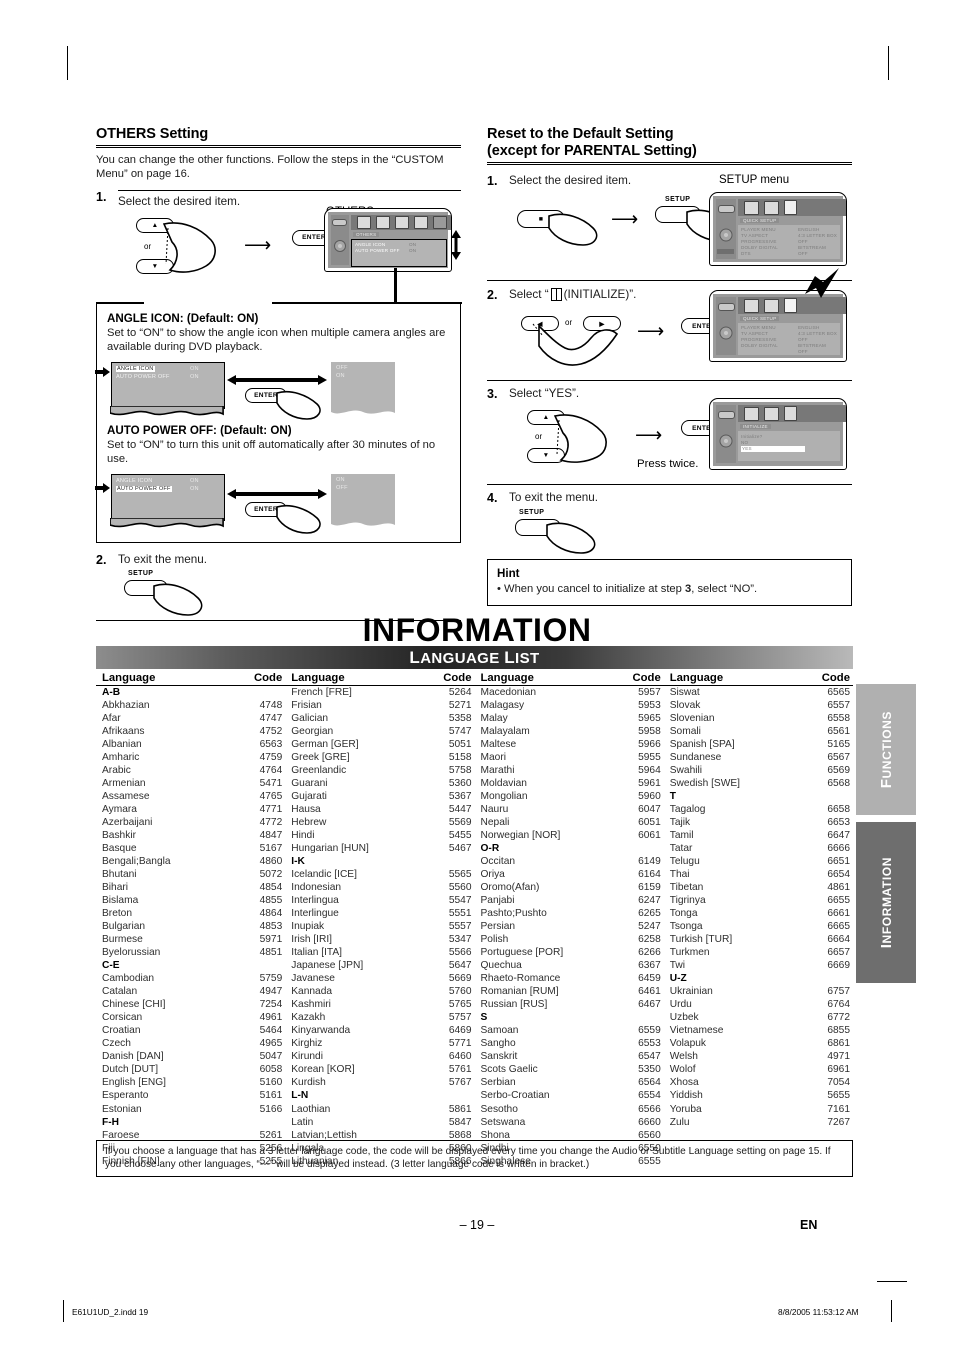  Describe the element at coordinates (838, 992) in the screenshot. I see `language-code: 6757` at that location.